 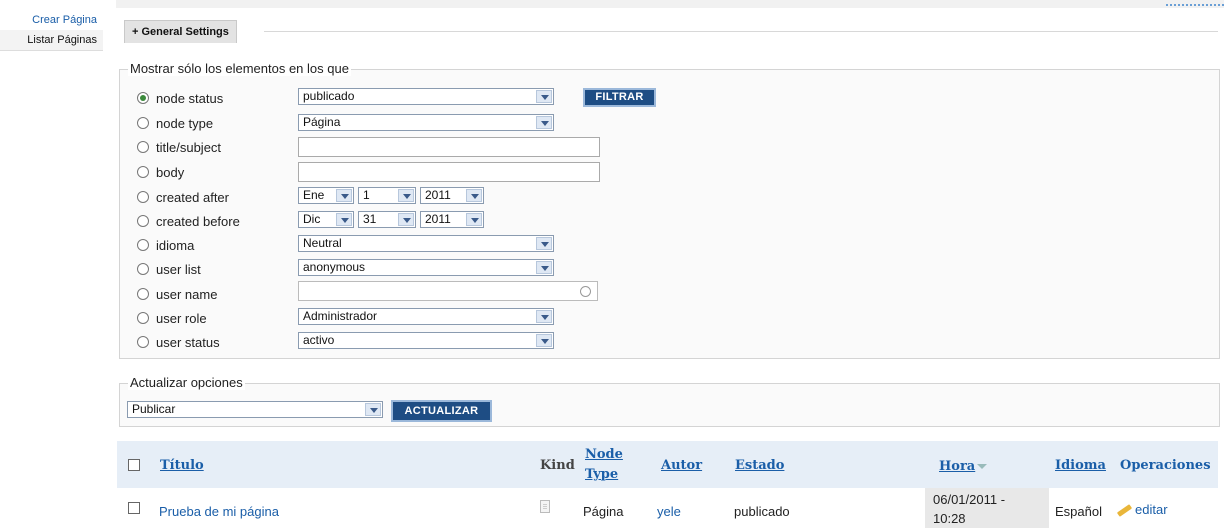 What do you see at coordinates (322, 122) in the screenshot?
I see `select-value: Página` at bounding box center [322, 122].